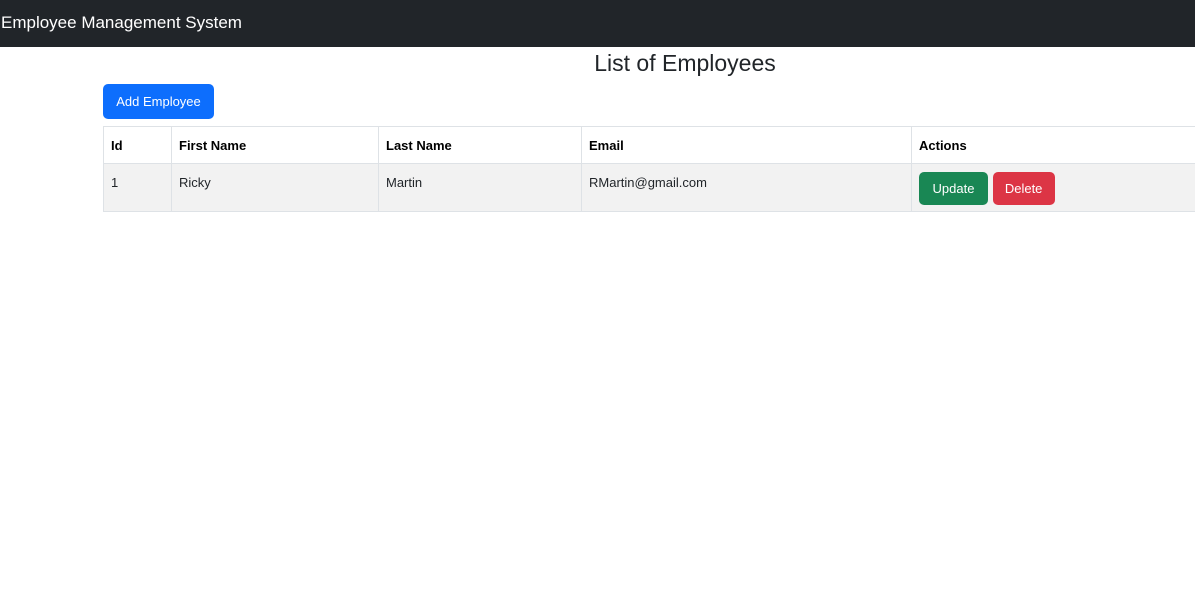  What do you see at coordinates (685, 63) in the screenshot?
I see `page-title: List of Employees` at bounding box center [685, 63].